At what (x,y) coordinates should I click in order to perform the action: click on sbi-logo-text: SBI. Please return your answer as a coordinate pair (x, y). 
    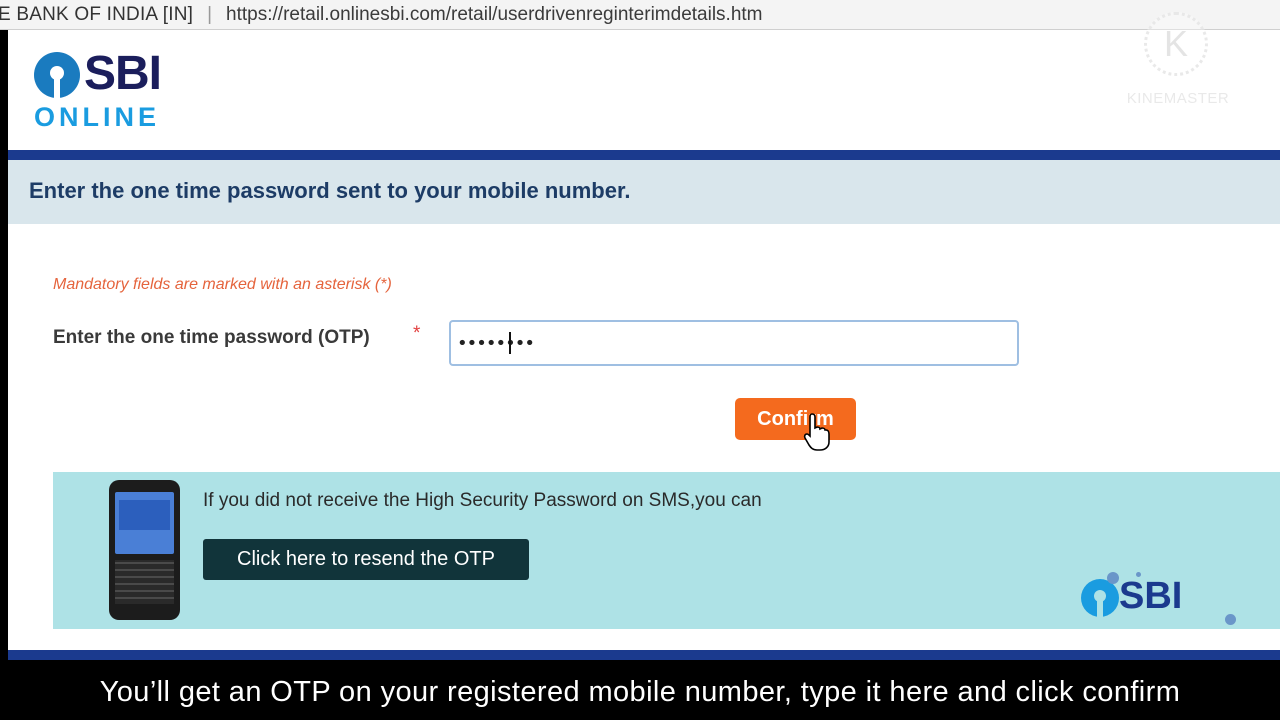
    Looking at the image, I should click on (123, 73).